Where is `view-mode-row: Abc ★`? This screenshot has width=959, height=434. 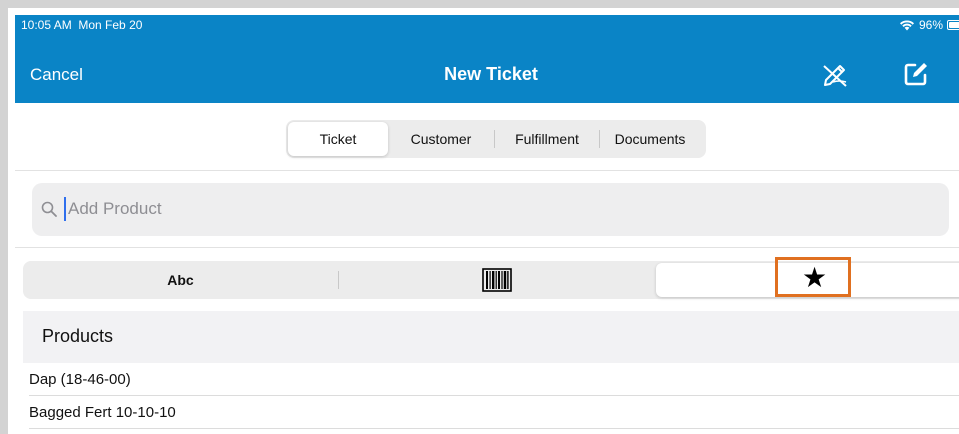 view-mode-row: Abc ★ is located at coordinates (487, 280).